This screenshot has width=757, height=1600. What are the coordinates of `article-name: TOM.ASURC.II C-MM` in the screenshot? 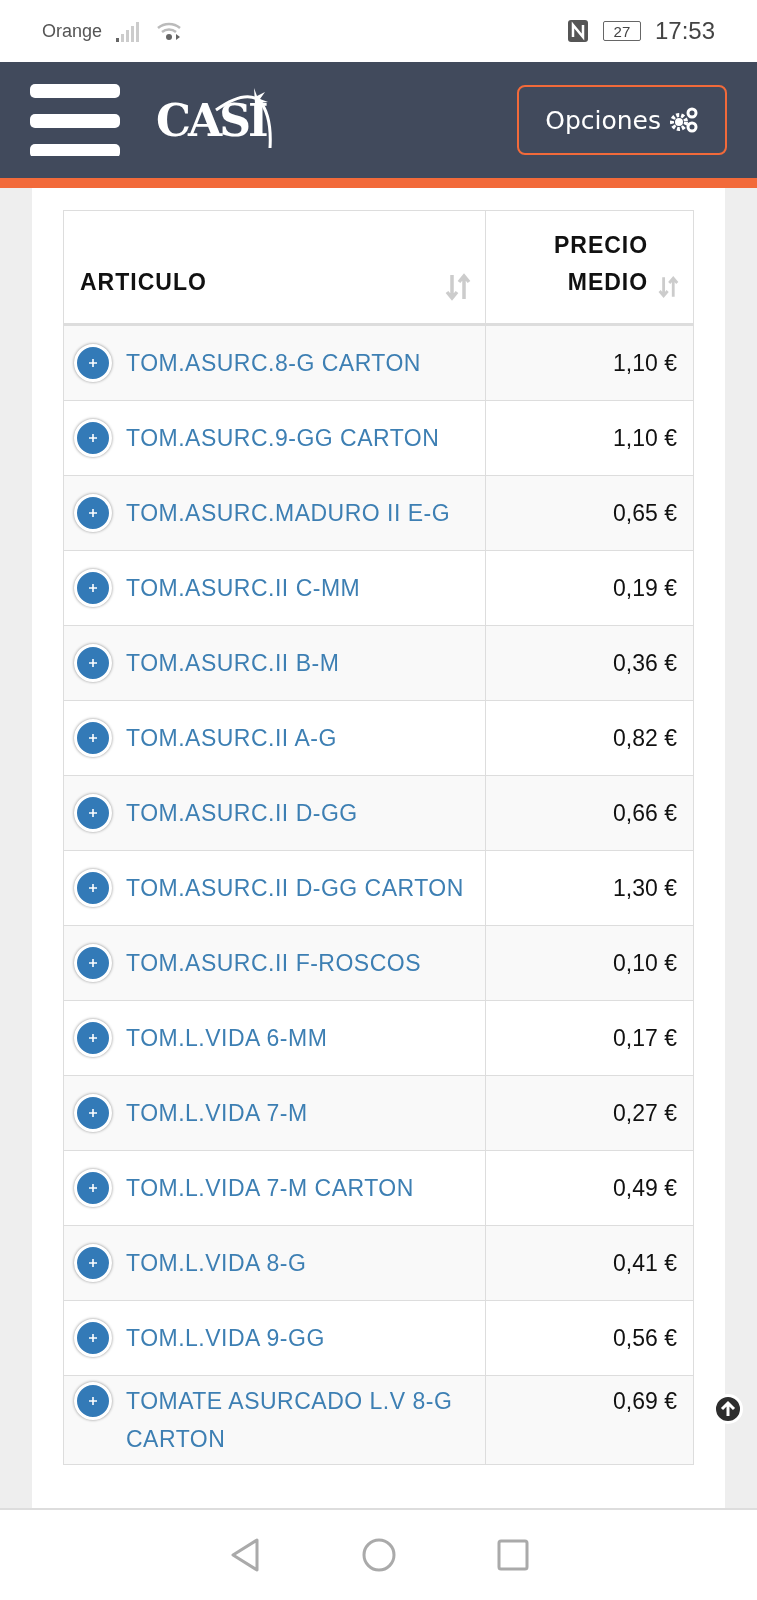 It's located at (243, 588).